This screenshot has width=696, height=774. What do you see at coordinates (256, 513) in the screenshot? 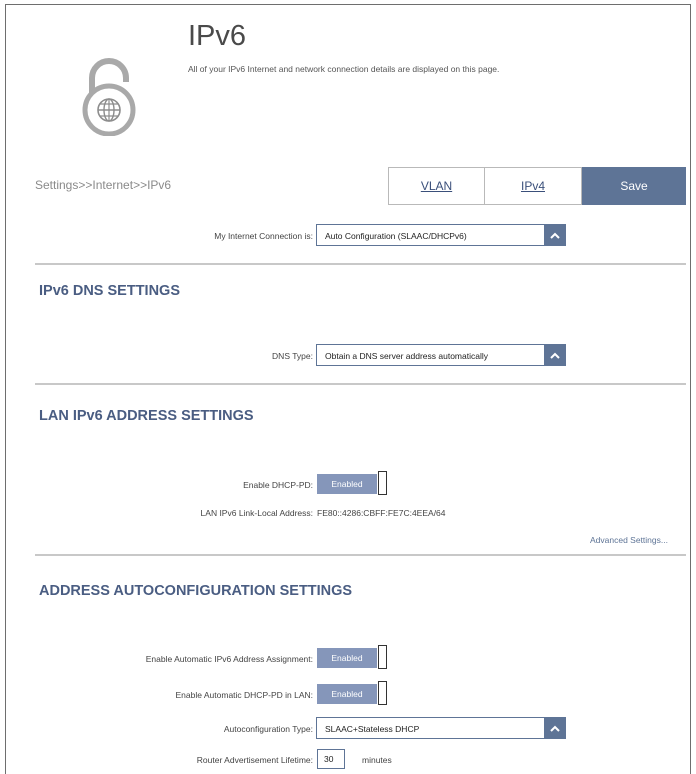
I see `link-local-label: LAN IPv6 Link-Local Address:` at bounding box center [256, 513].